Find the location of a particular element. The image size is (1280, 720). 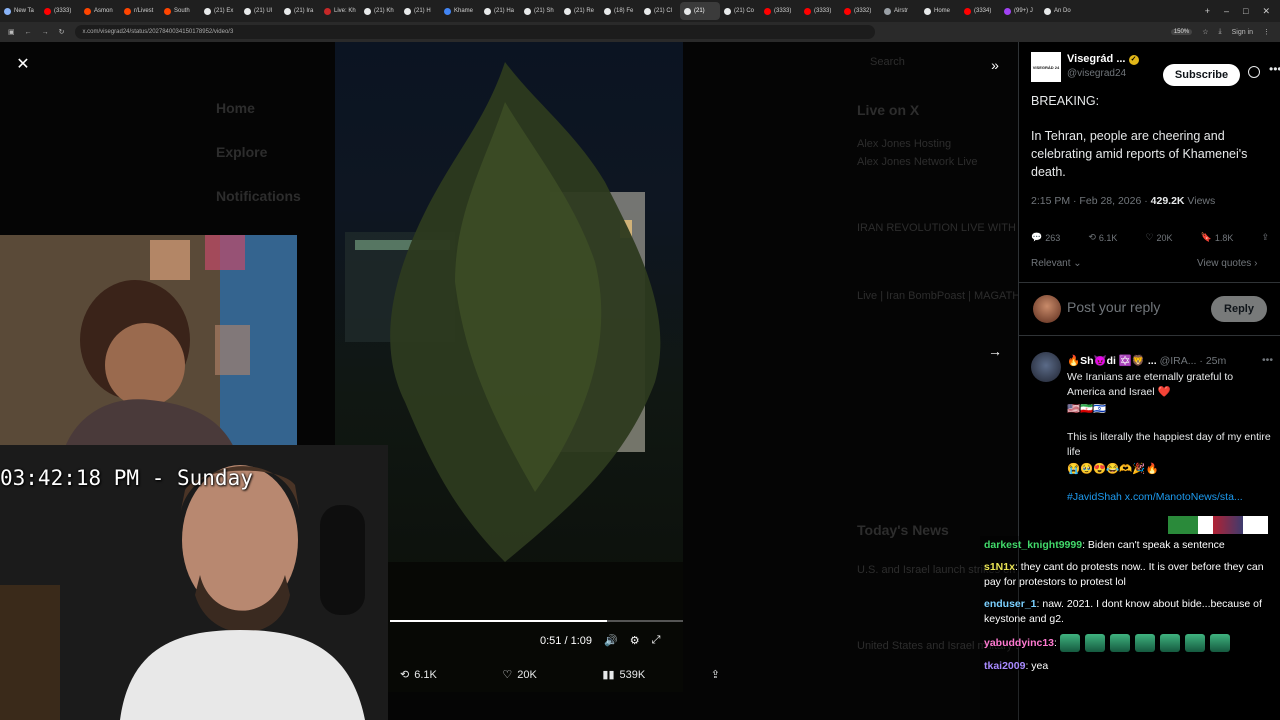

tab-label: New Ta is located at coordinates (24, 11).